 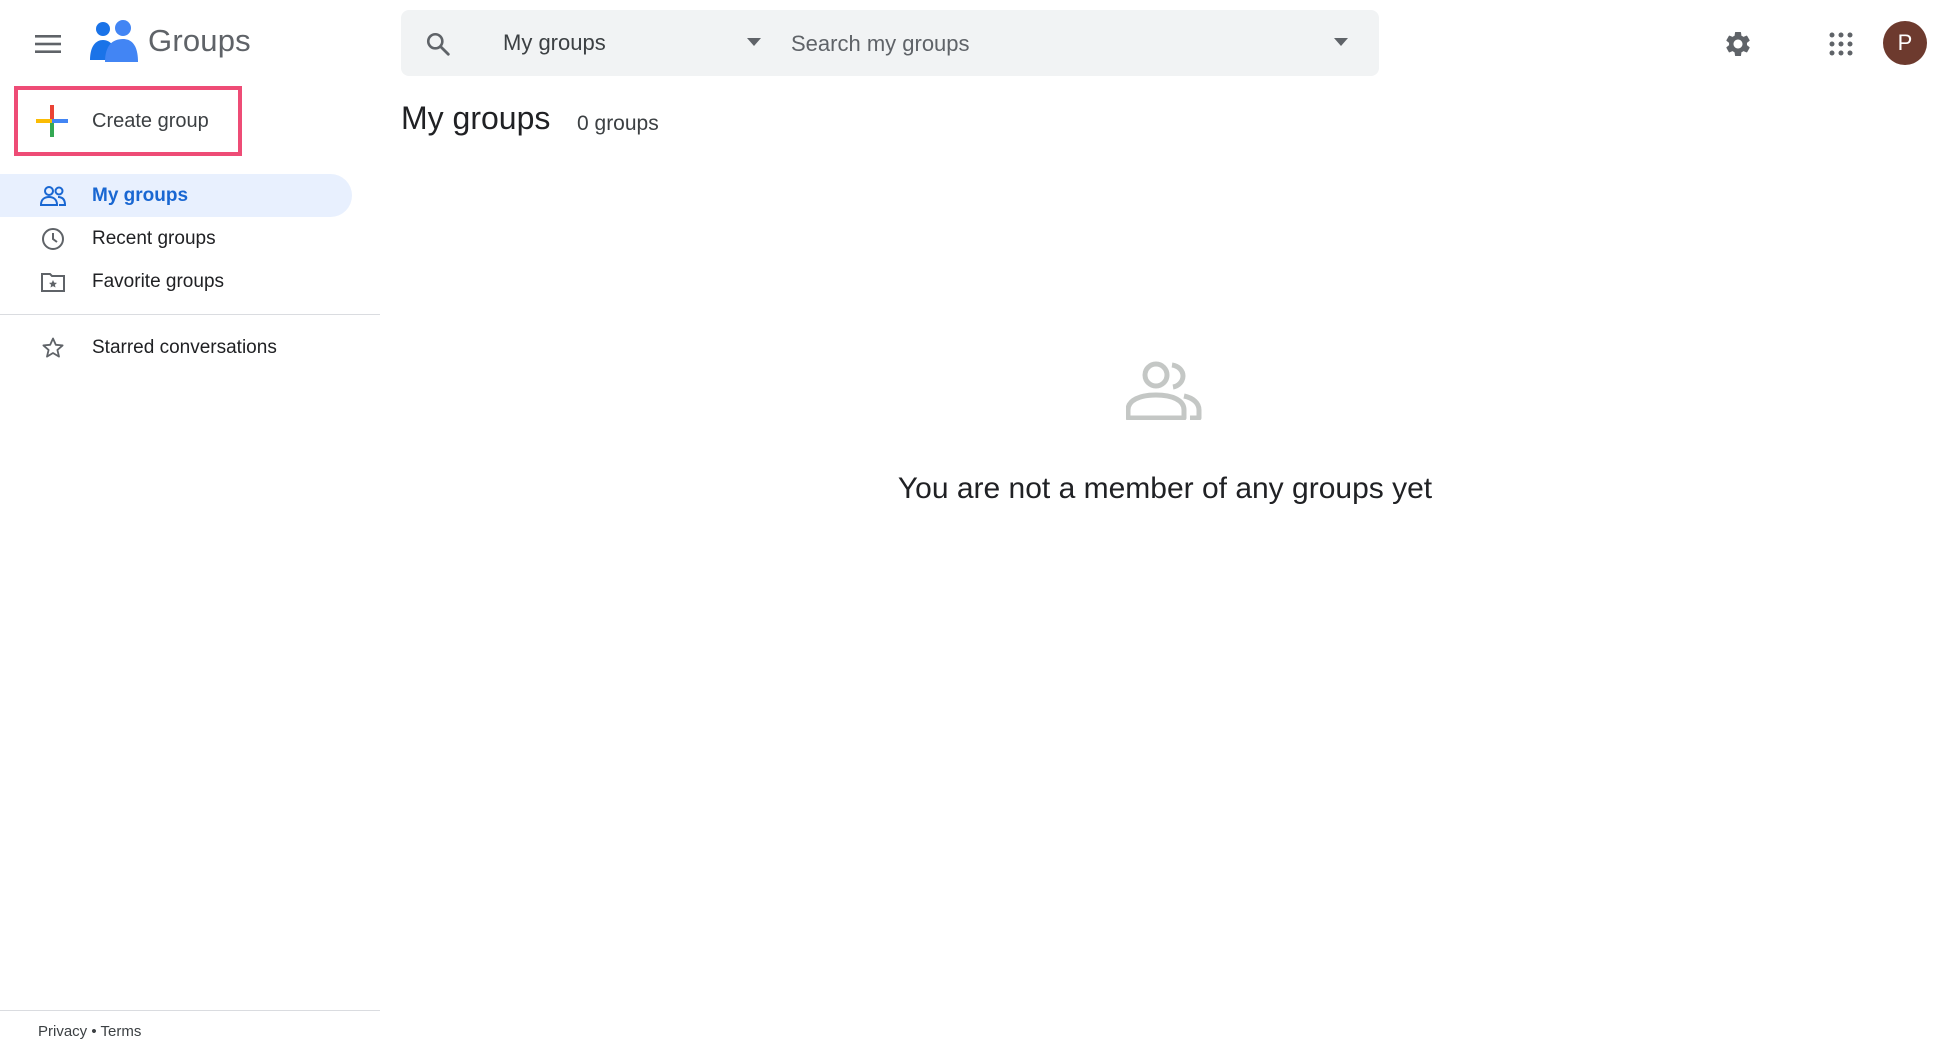 What do you see at coordinates (154, 238) in the screenshot?
I see `sidebar-item-label: Recent groups` at bounding box center [154, 238].